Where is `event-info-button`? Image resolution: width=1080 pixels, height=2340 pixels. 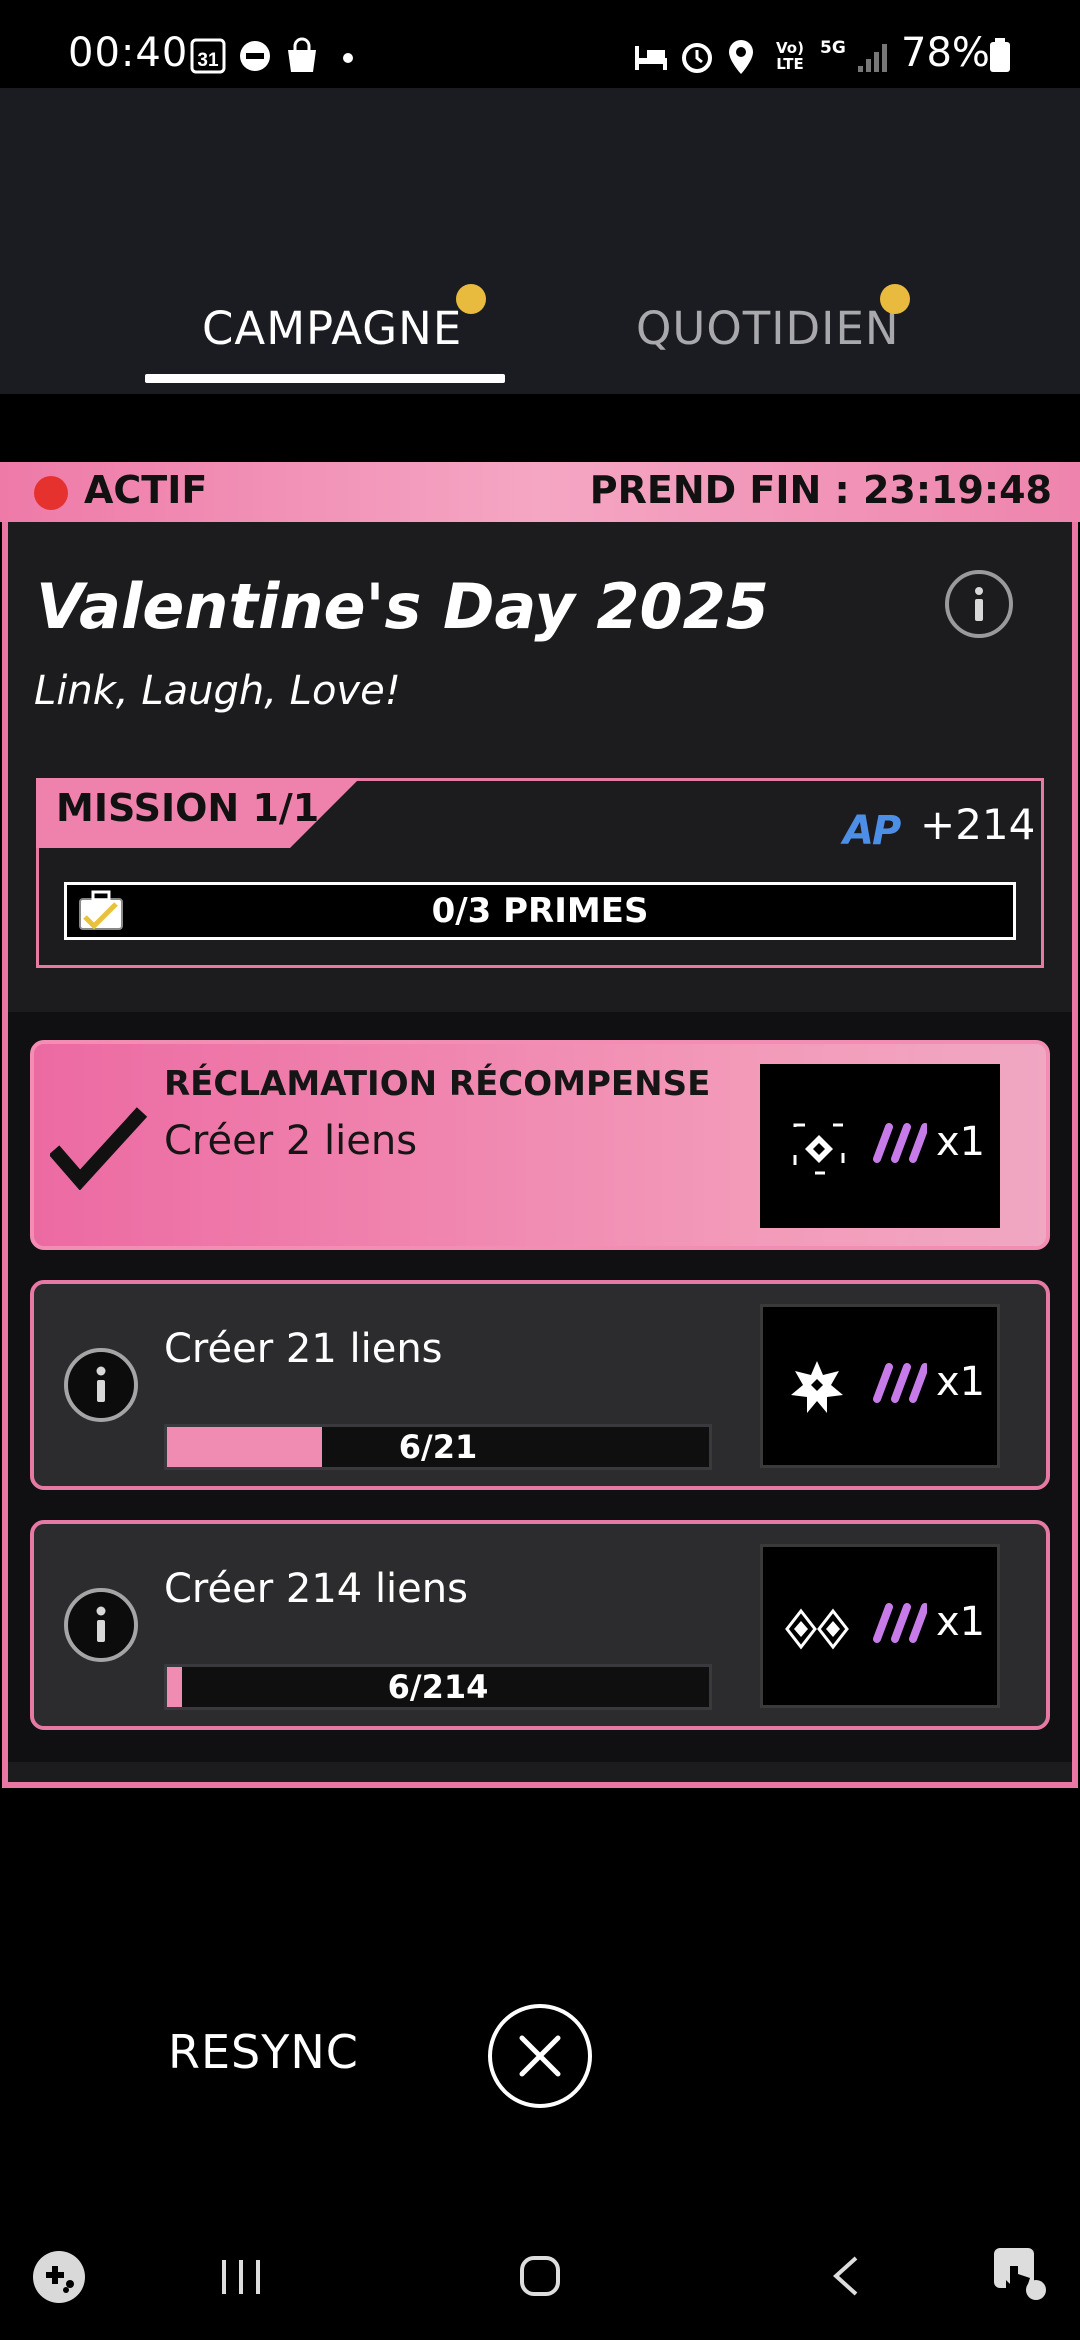 event-info-button is located at coordinates (979, 604).